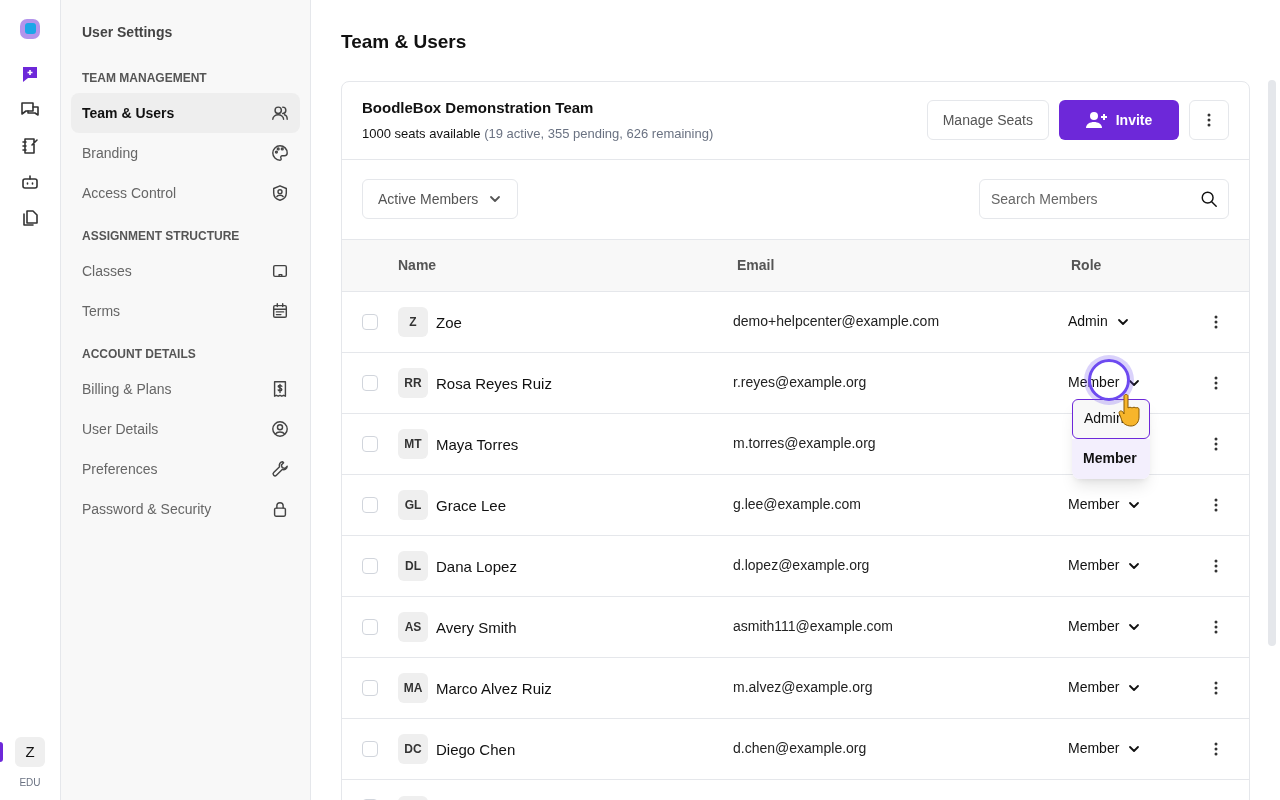 This screenshot has height=800, width=1280. I want to click on page-title: Team & Users, so click(404, 42).